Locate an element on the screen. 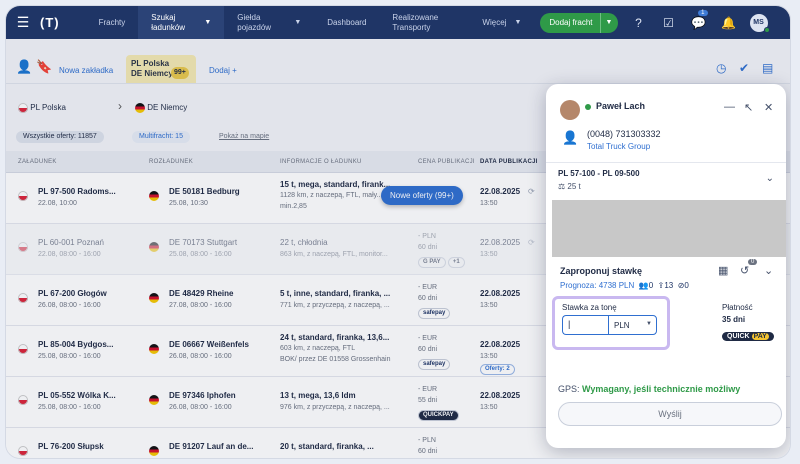 The width and height of the screenshot is (800, 464). contact-company: Total Truck Group is located at coordinates (618, 146).